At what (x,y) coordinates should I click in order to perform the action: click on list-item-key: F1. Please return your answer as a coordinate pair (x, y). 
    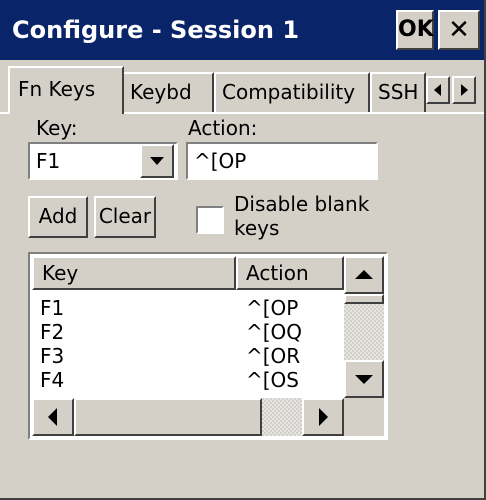
    Looking at the image, I should click on (52, 308).